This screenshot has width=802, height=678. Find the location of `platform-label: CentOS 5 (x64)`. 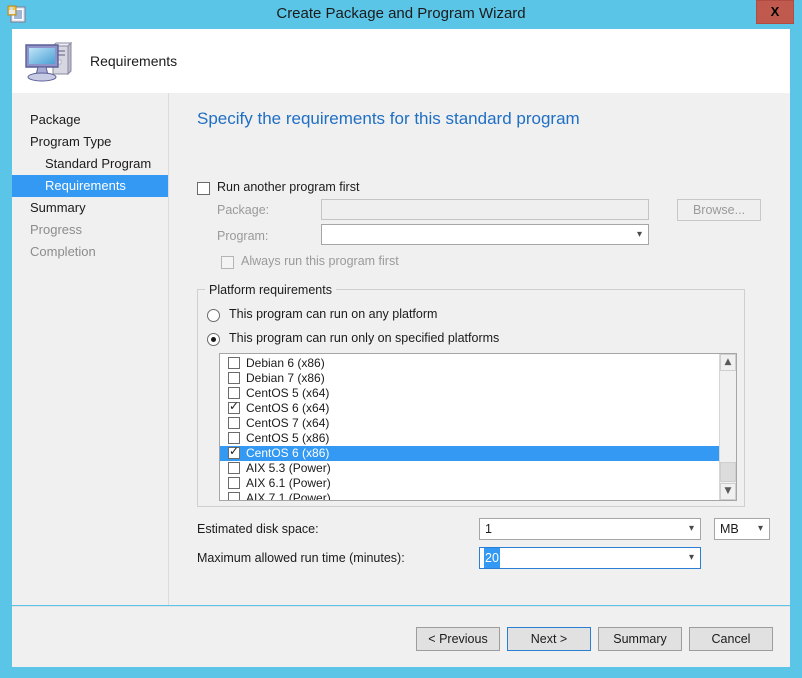

platform-label: CentOS 5 (x64) is located at coordinates (288, 393).